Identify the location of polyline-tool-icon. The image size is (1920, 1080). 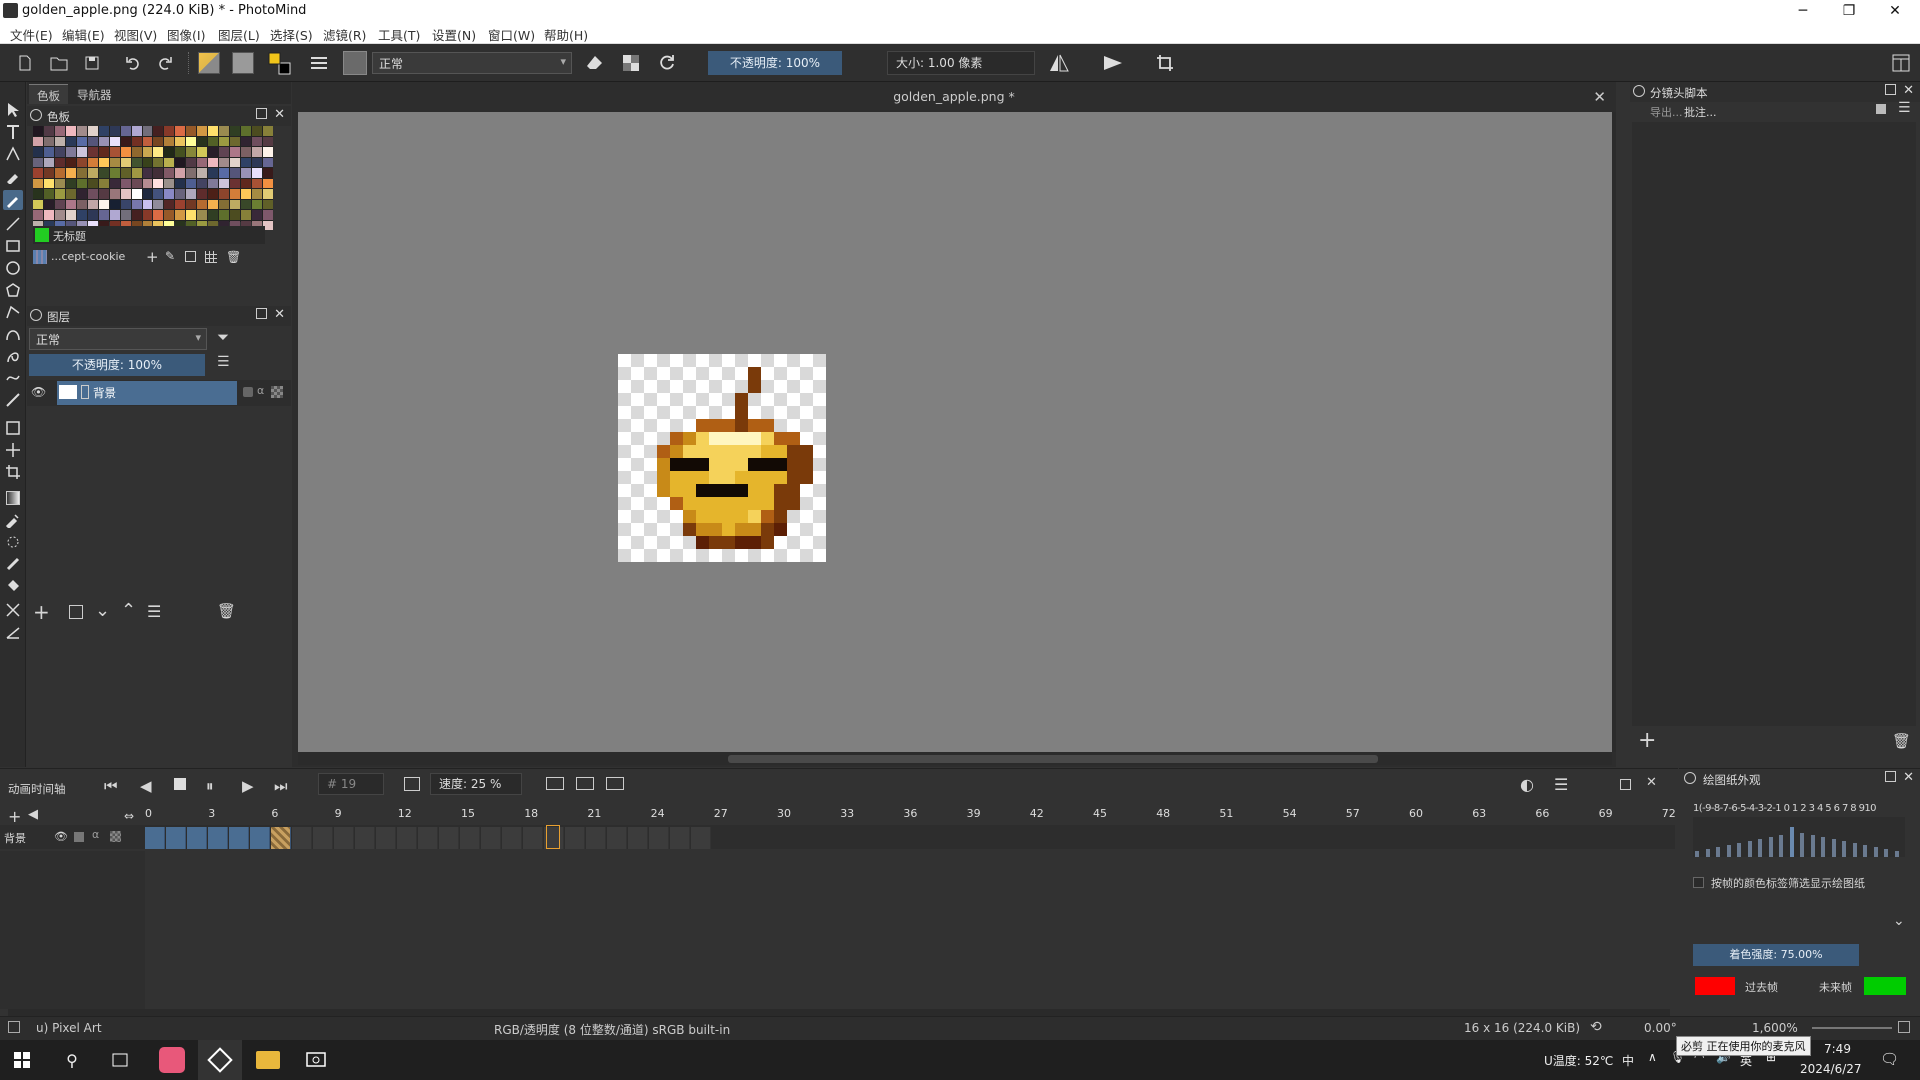
(13, 312).